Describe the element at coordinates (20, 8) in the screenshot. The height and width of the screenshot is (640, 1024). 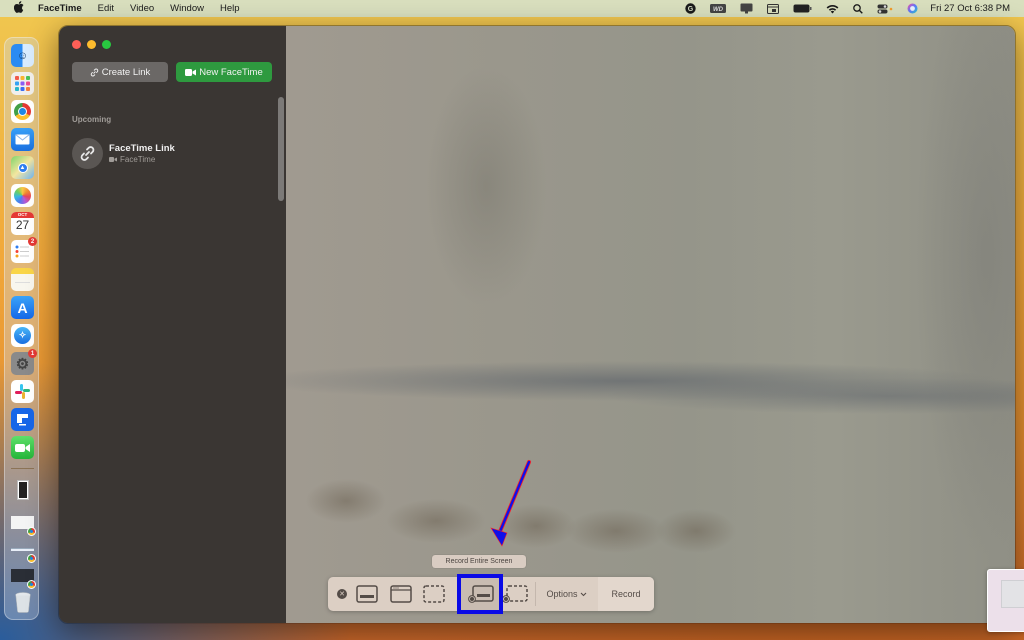
I see `apple-menu-icon` at that location.